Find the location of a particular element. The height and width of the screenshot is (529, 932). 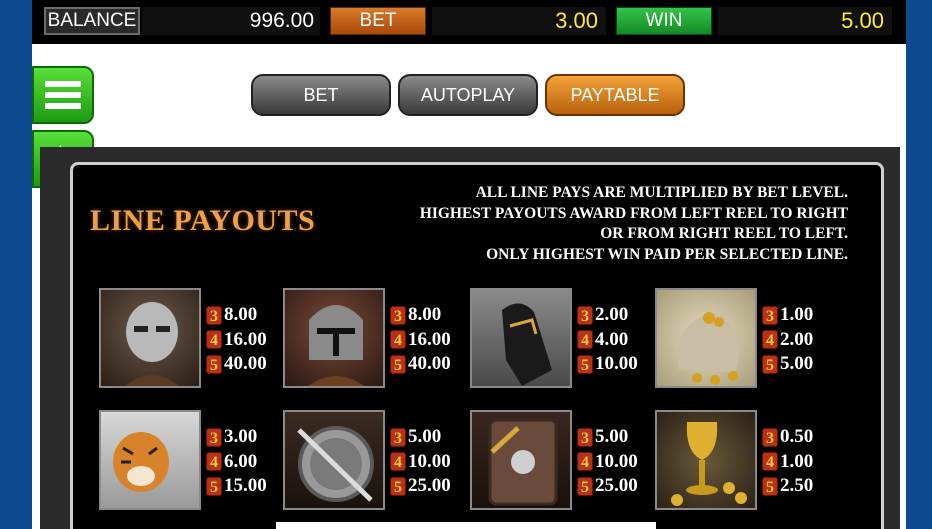

symbol-tiger is located at coordinates (150, 460).